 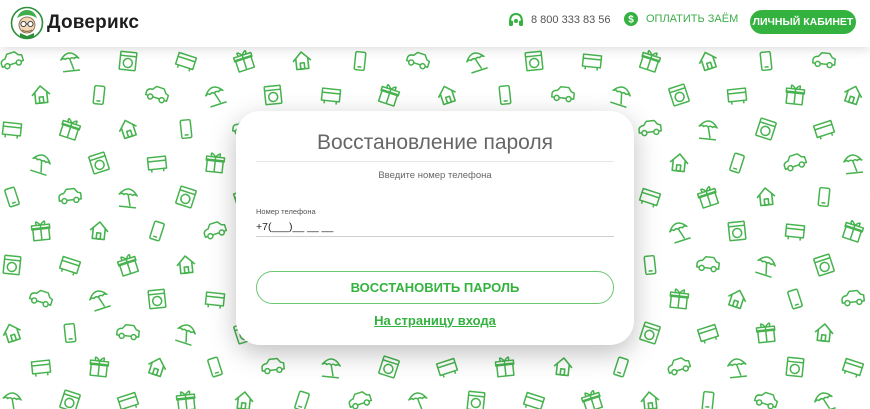 I want to click on restore-password-button: ВОССТАНОВИТЬ ПАРОЛЬ, so click(x=435, y=287).